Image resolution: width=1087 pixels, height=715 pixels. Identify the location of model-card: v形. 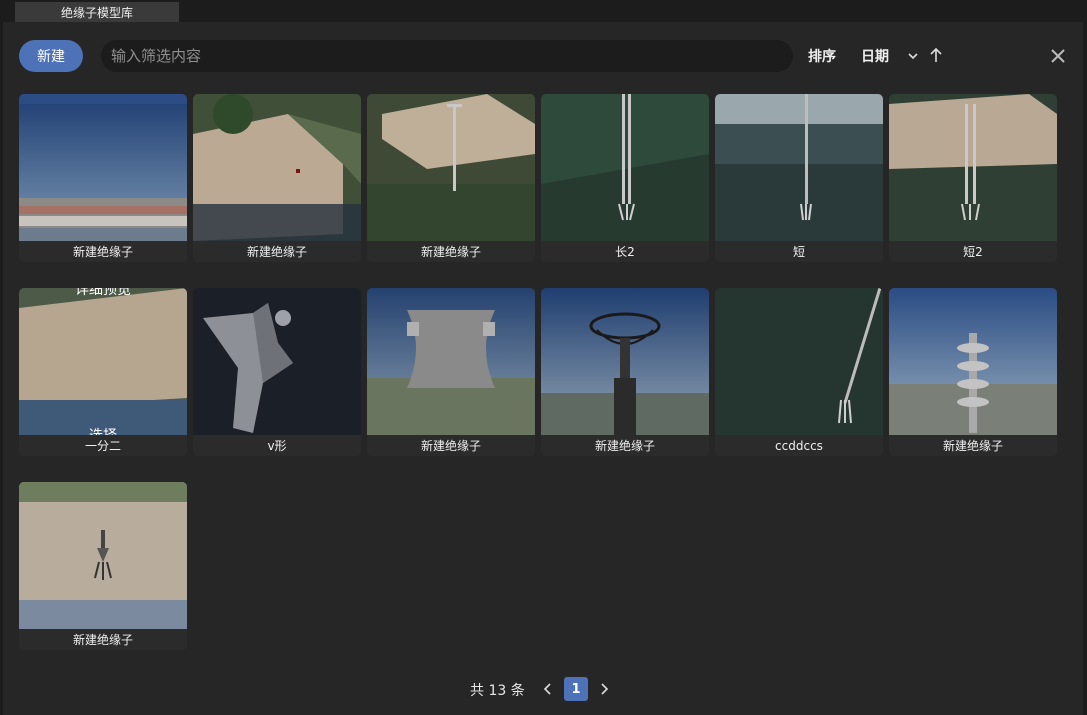
(277, 372).